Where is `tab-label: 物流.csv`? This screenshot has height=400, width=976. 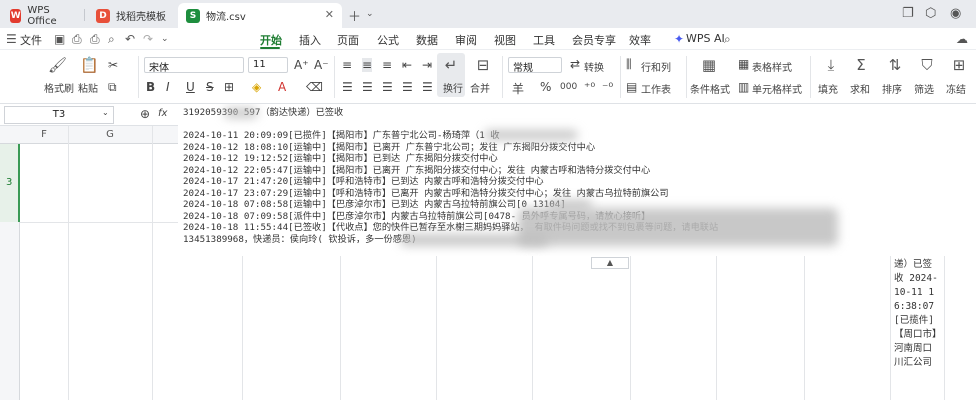 tab-label: 物流.csv is located at coordinates (226, 17).